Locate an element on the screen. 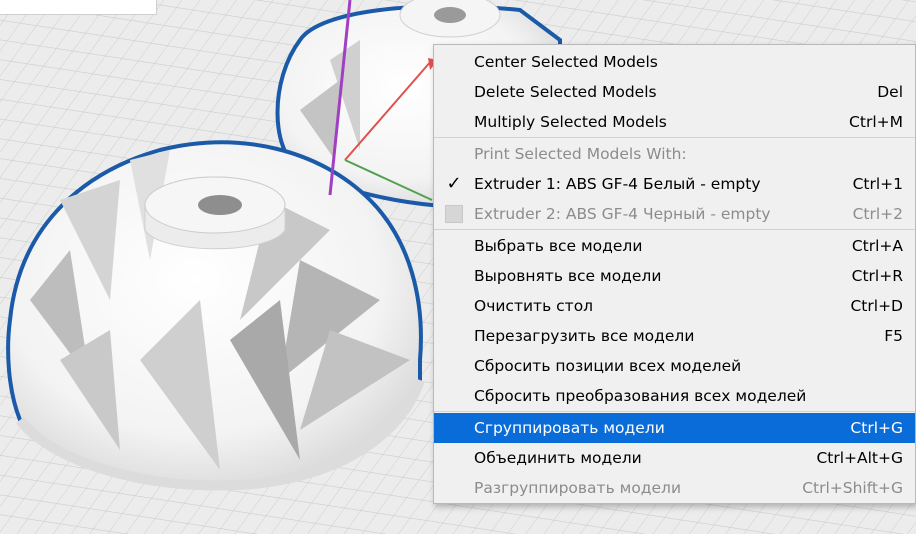 Image resolution: width=916 pixels, height=534 pixels. menu-item-arrange-all: Выровнять все модели Ctrl+R is located at coordinates (674, 276).